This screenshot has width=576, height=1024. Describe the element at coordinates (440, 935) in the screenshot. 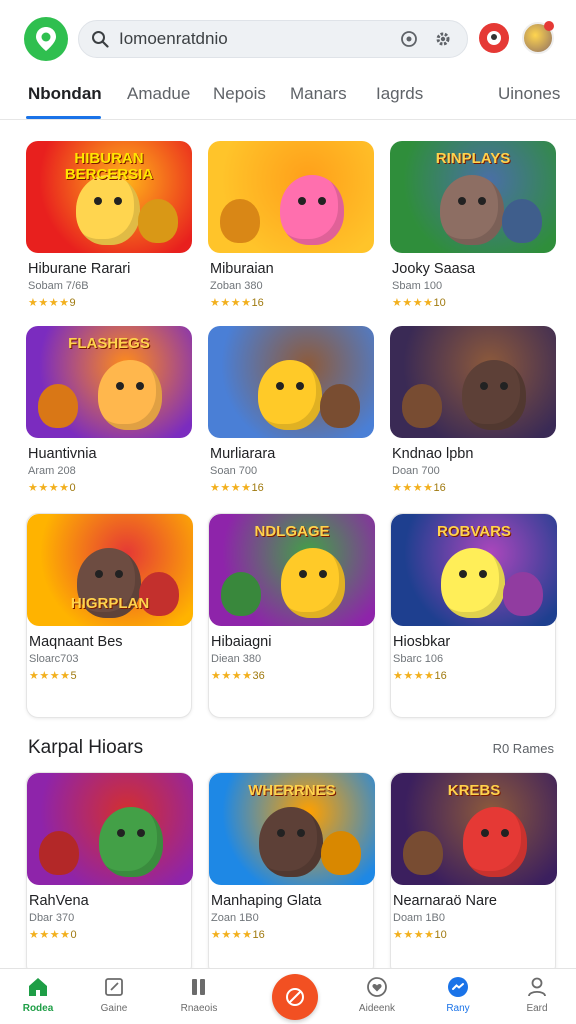

I see `rating-count: 10` at that location.